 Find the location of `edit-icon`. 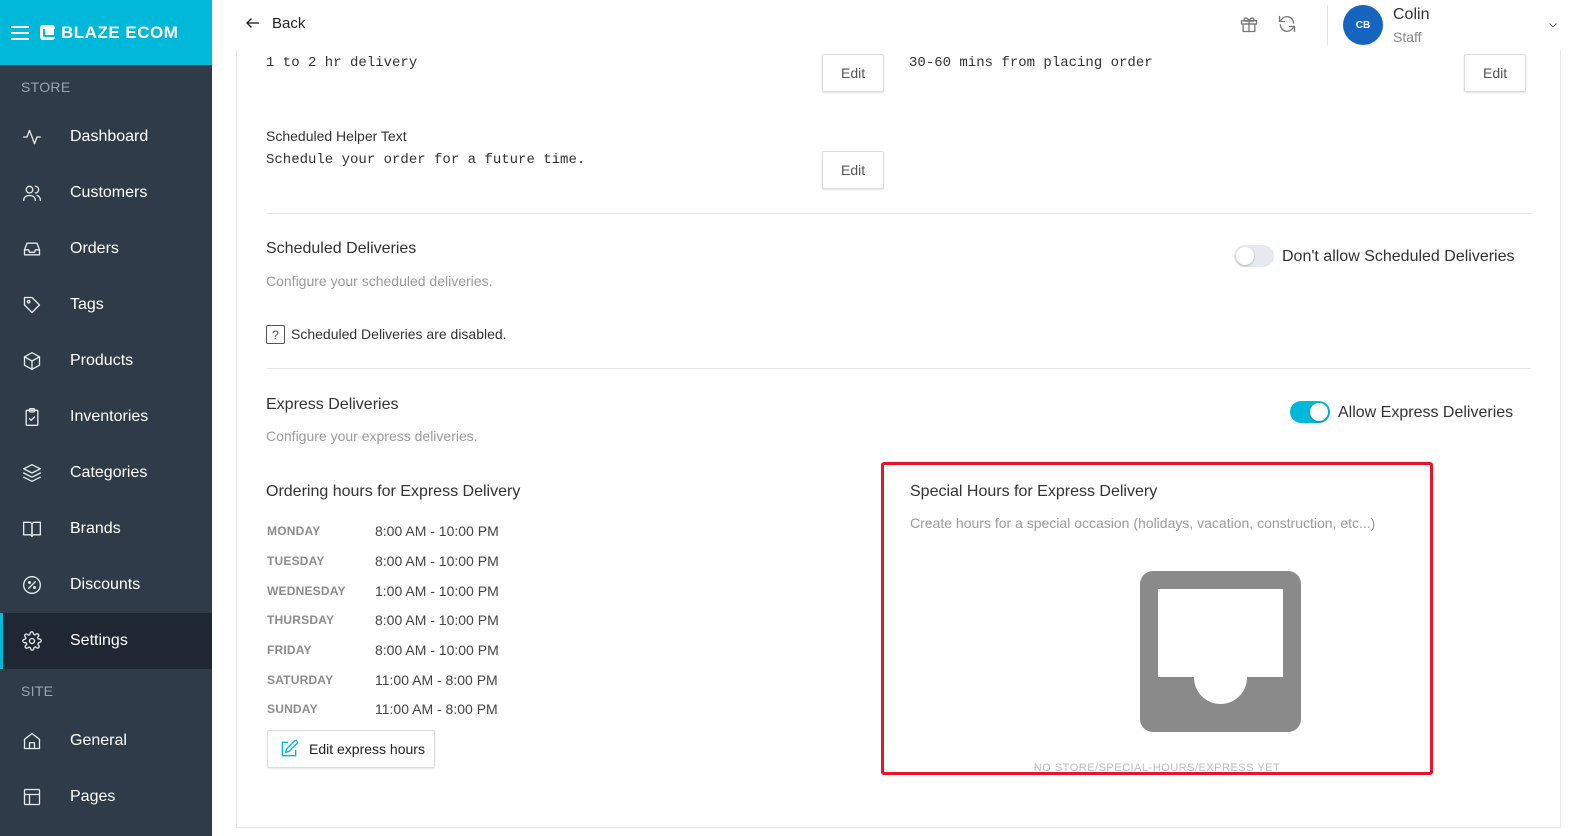

edit-icon is located at coordinates (290, 748).